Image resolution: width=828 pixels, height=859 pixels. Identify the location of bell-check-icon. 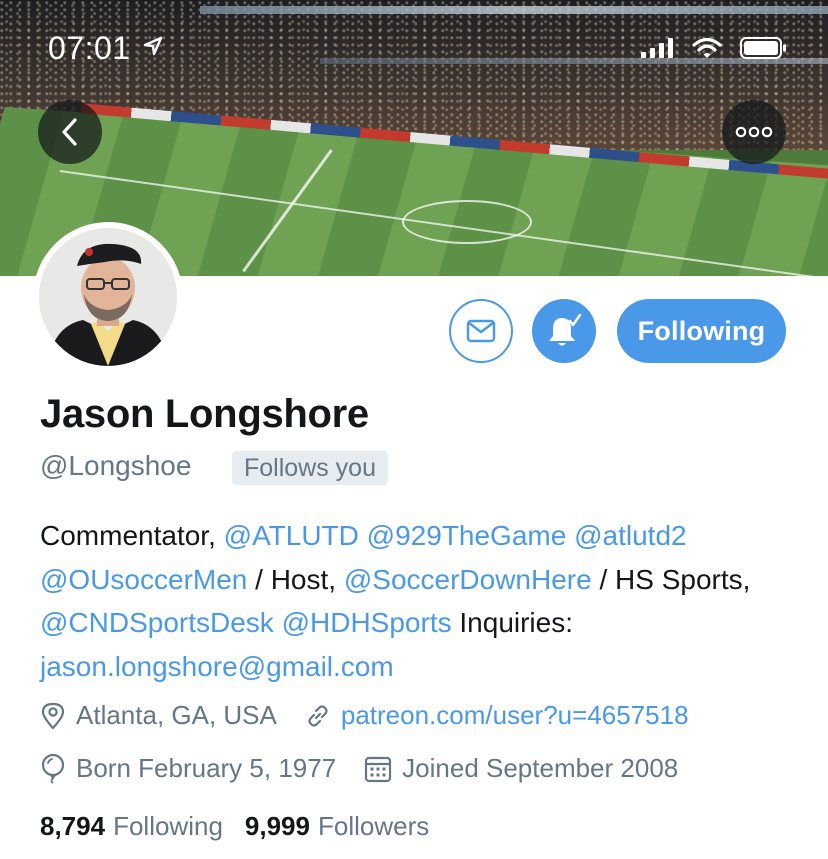
(565, 329).